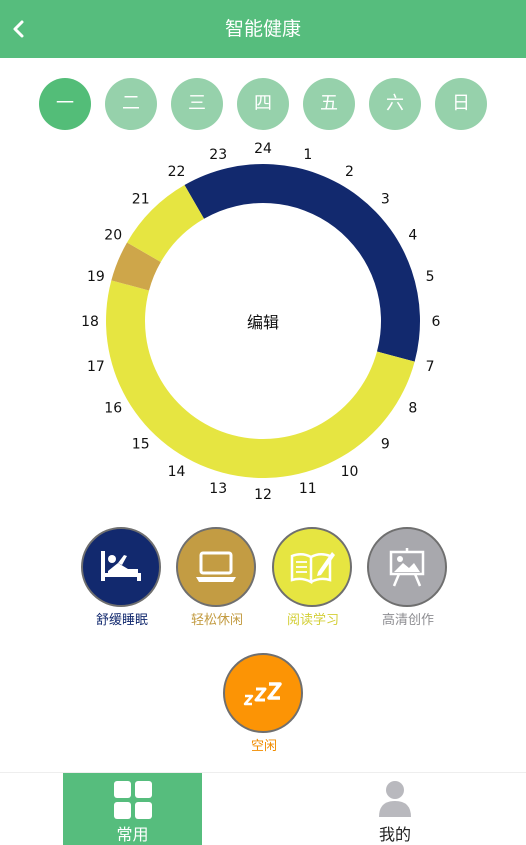 Image resolution: width=526 pixels, height=845 pixels. Describe the element at coordinates (385, 200) in the screenshot. I see `hour-label: 3` at that location.